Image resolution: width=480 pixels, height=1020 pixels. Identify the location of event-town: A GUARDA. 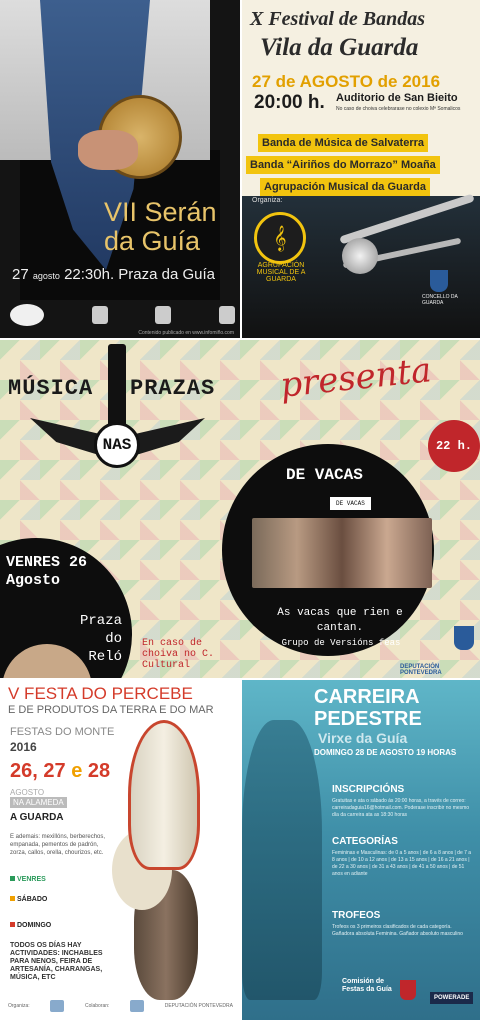
(37, 817).